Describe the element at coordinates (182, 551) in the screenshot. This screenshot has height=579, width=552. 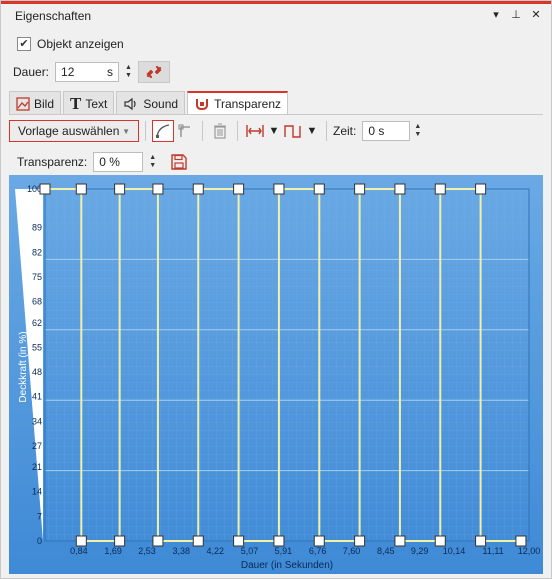
I see `x-tick-label: 3,38` at that location.